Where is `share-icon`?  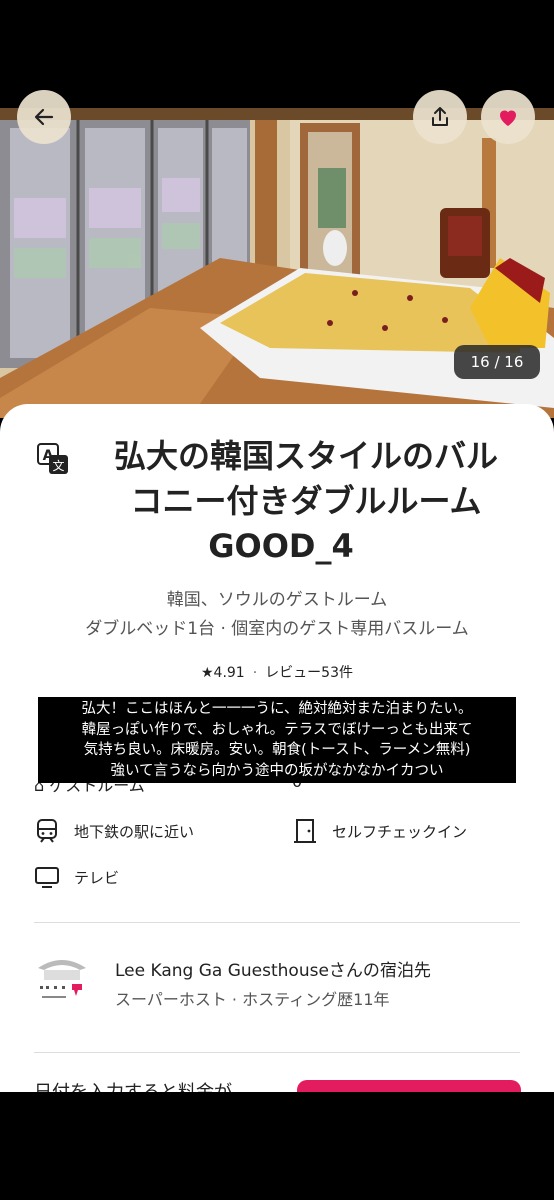 share-icon is located at coordinates (440, 116).